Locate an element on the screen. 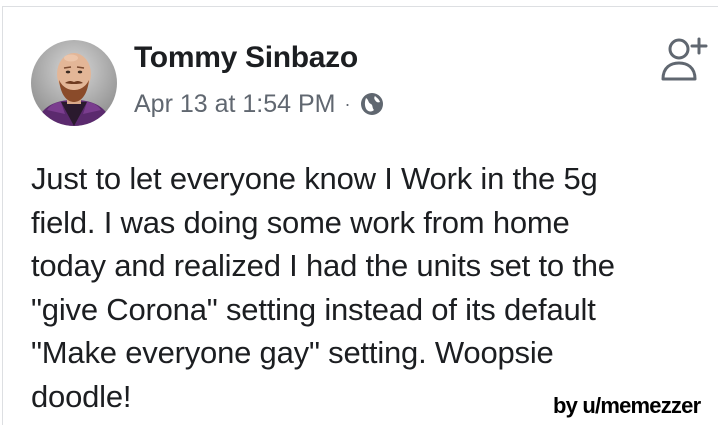 The width and height of the screenshot is (720, 425). globe-icon is located at coordinates (372, 104).